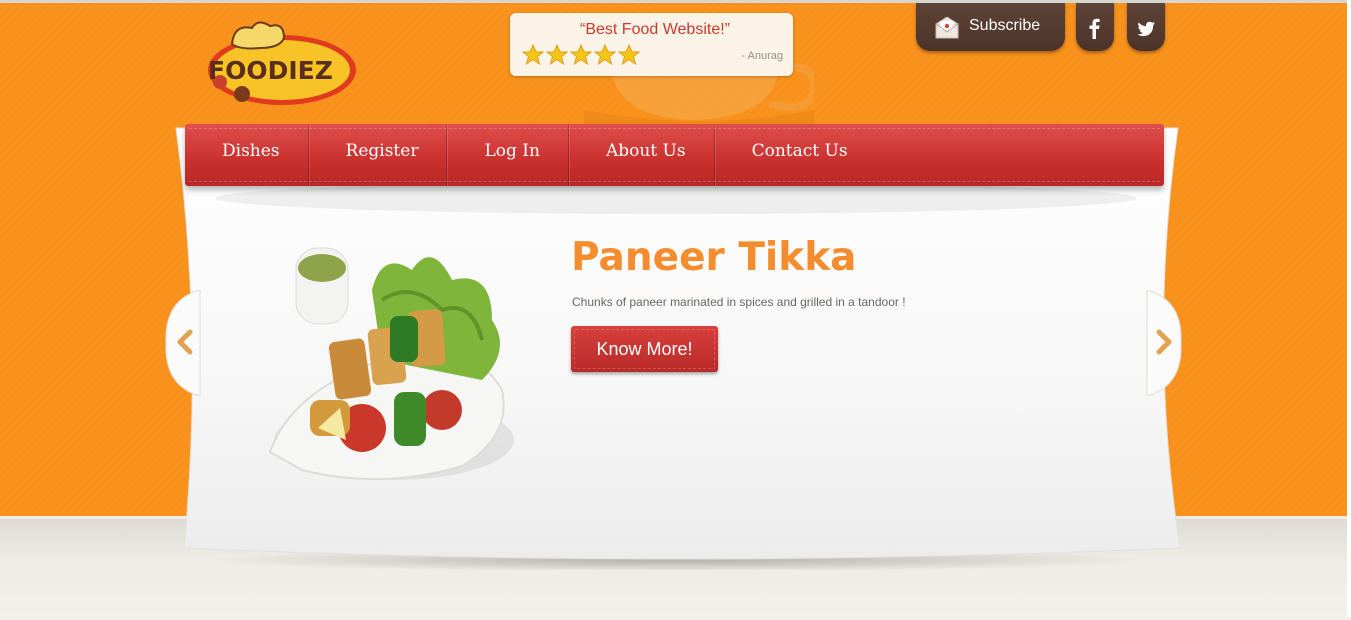 This screenshot has width=1351, height=620. I want to click on twitter-button, so click(1146, 27).